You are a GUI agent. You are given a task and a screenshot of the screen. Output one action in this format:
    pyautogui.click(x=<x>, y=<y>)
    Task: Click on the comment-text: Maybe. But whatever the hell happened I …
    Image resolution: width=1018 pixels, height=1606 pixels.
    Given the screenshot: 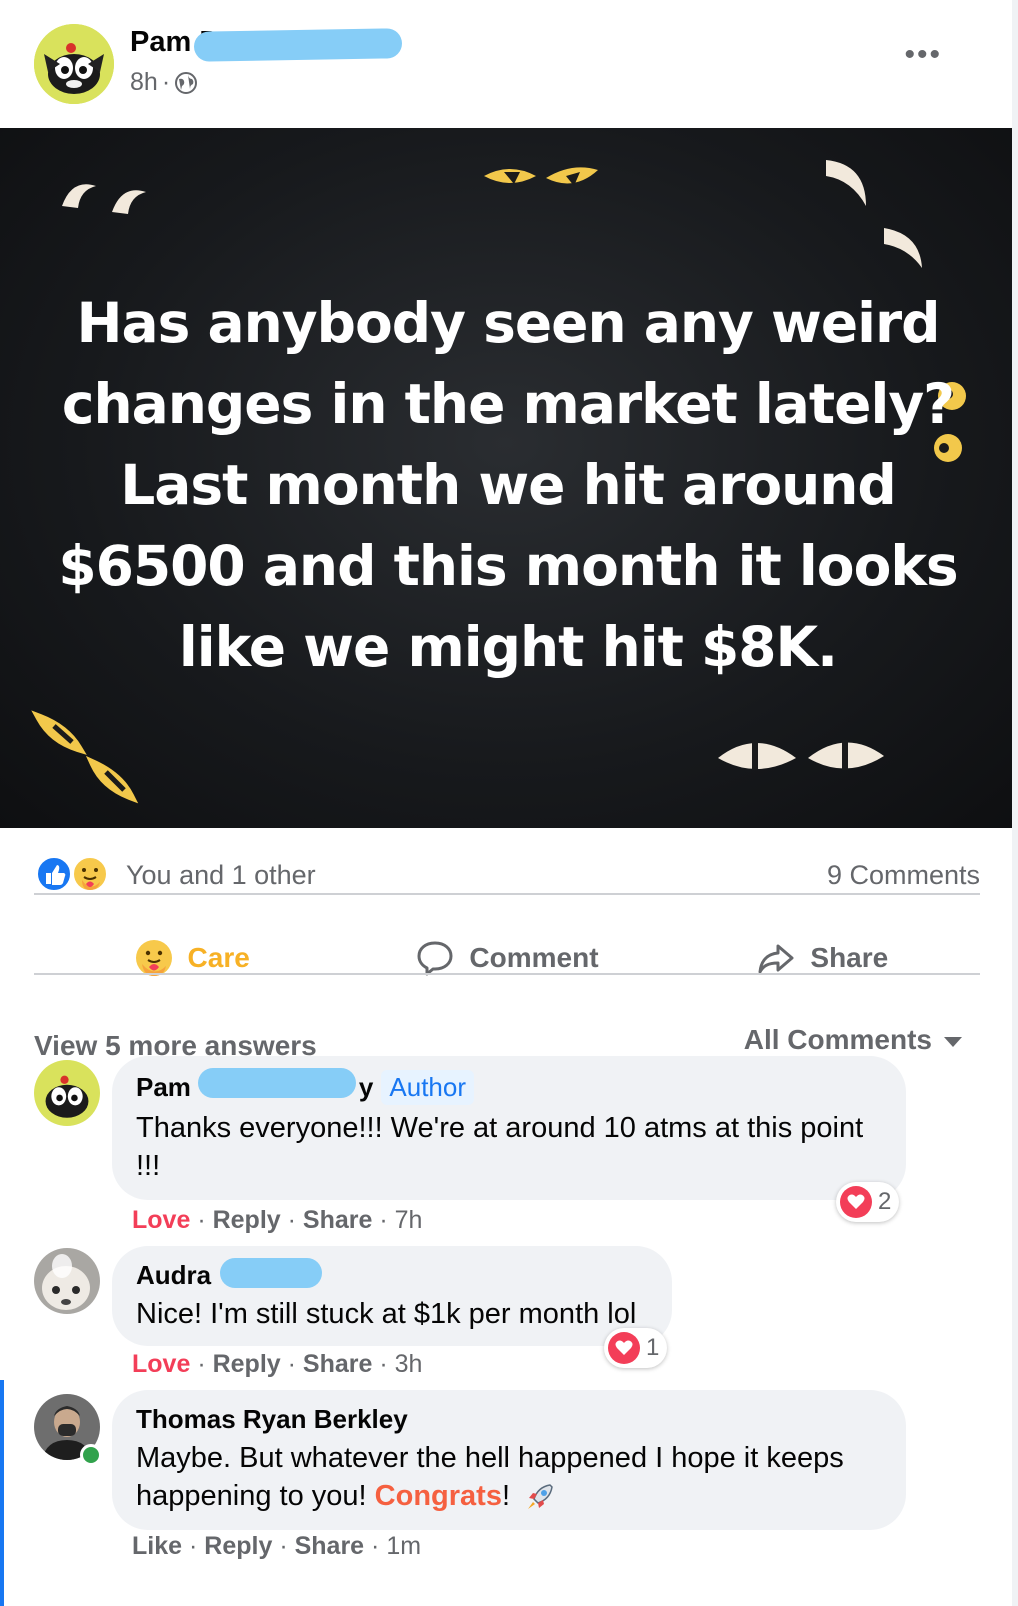 What is the action you would take?
    pyautogui.click(x=516, y=1477)
    